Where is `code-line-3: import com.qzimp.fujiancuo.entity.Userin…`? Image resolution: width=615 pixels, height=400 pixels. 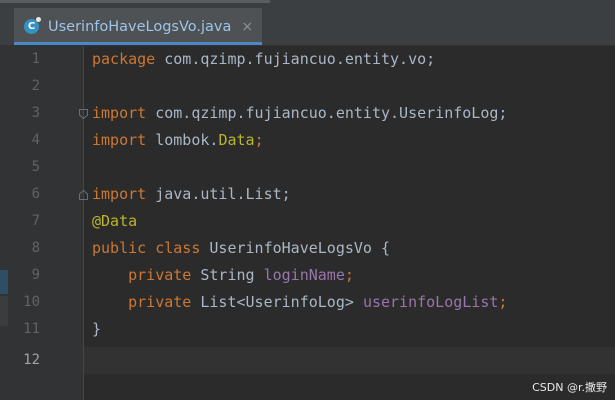
code-line-3: import com.qzimp.fujiancuo.entity.Userin… is located at coordinates (299, 113).